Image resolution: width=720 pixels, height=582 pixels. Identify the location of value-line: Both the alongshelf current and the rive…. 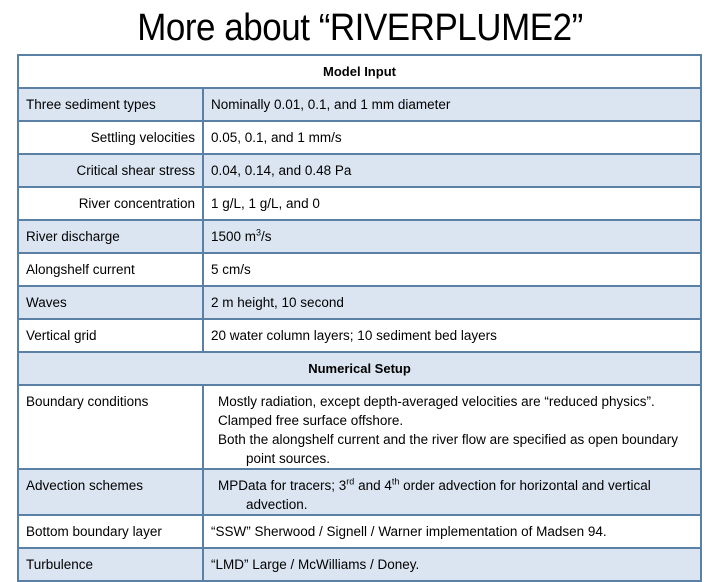
(448, 449).